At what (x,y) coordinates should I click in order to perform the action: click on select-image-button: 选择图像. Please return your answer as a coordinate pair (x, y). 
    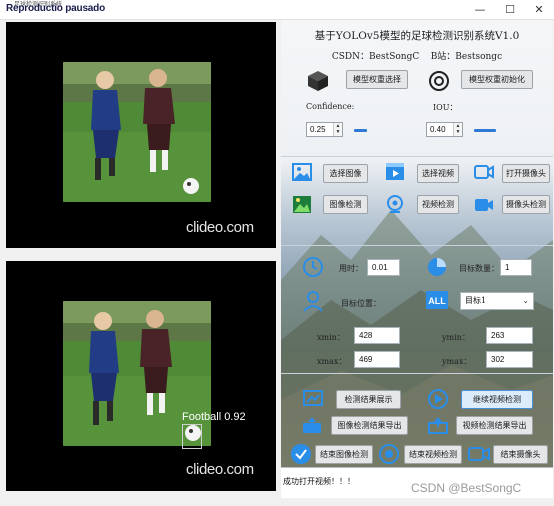
    Looking at the image, I should click on (345, 173).